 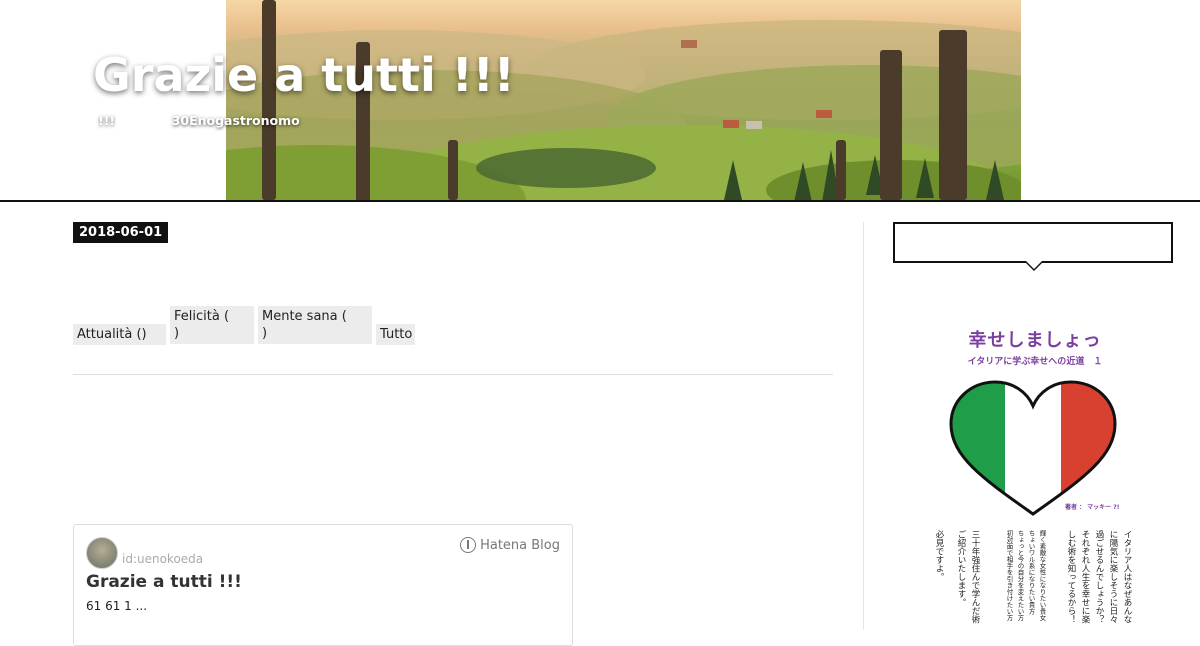 What do you see at coordinates (1099, 577) in the screenshot?
I see `book-text-line: 過ごせるんでしょうか？` at bounding box center [1099, 577].